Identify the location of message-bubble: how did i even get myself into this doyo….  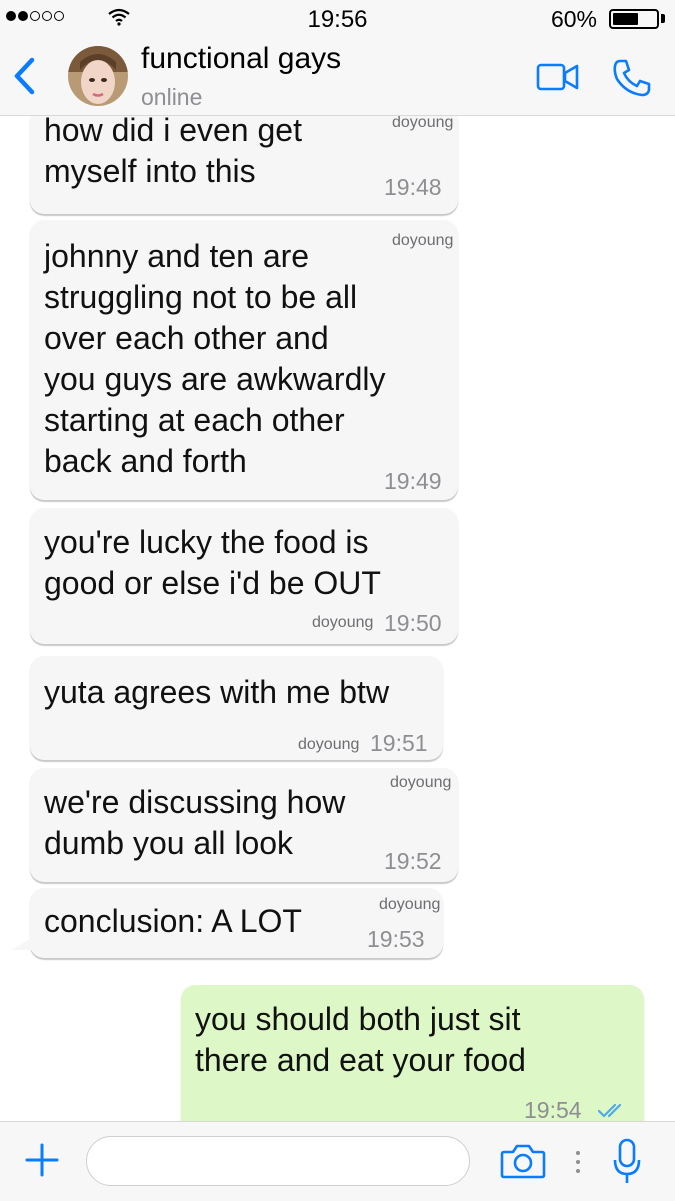
(244, 165).